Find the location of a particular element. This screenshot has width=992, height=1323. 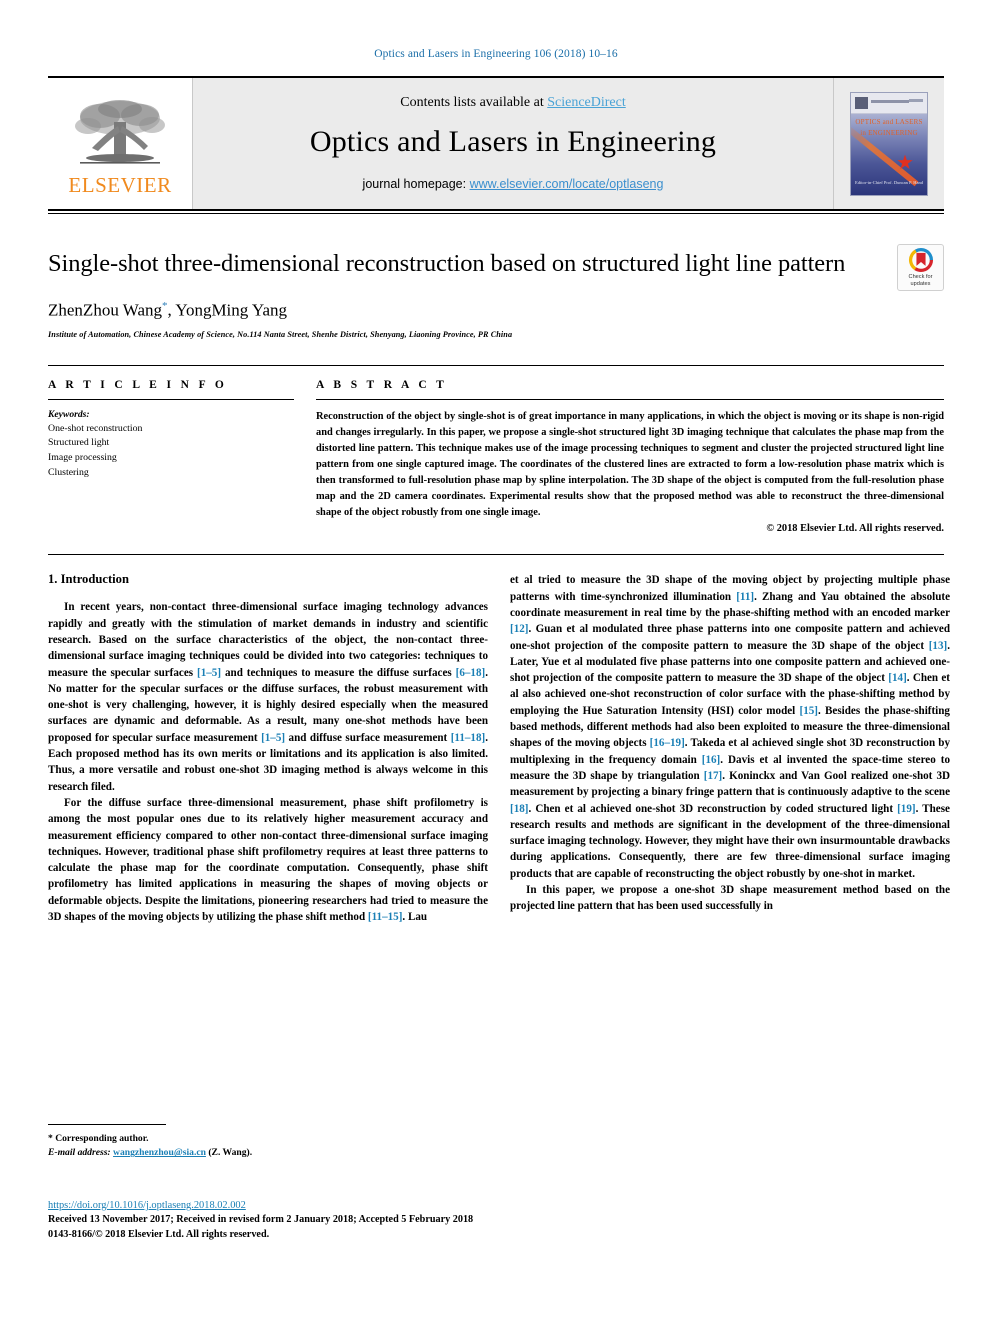

citation-link: [14] is located at coordinates (897, 678).